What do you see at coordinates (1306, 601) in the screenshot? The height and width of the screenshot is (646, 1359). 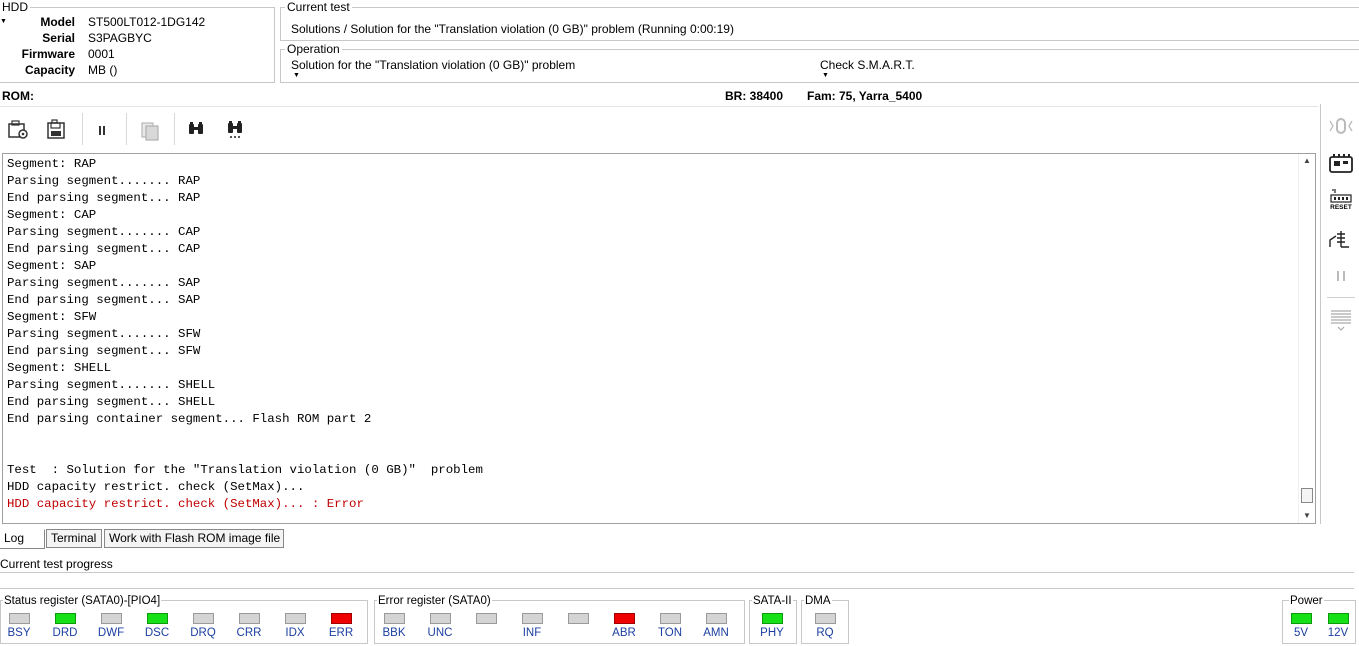 I see `power-title: Power` at bounding box center [1306, 601].